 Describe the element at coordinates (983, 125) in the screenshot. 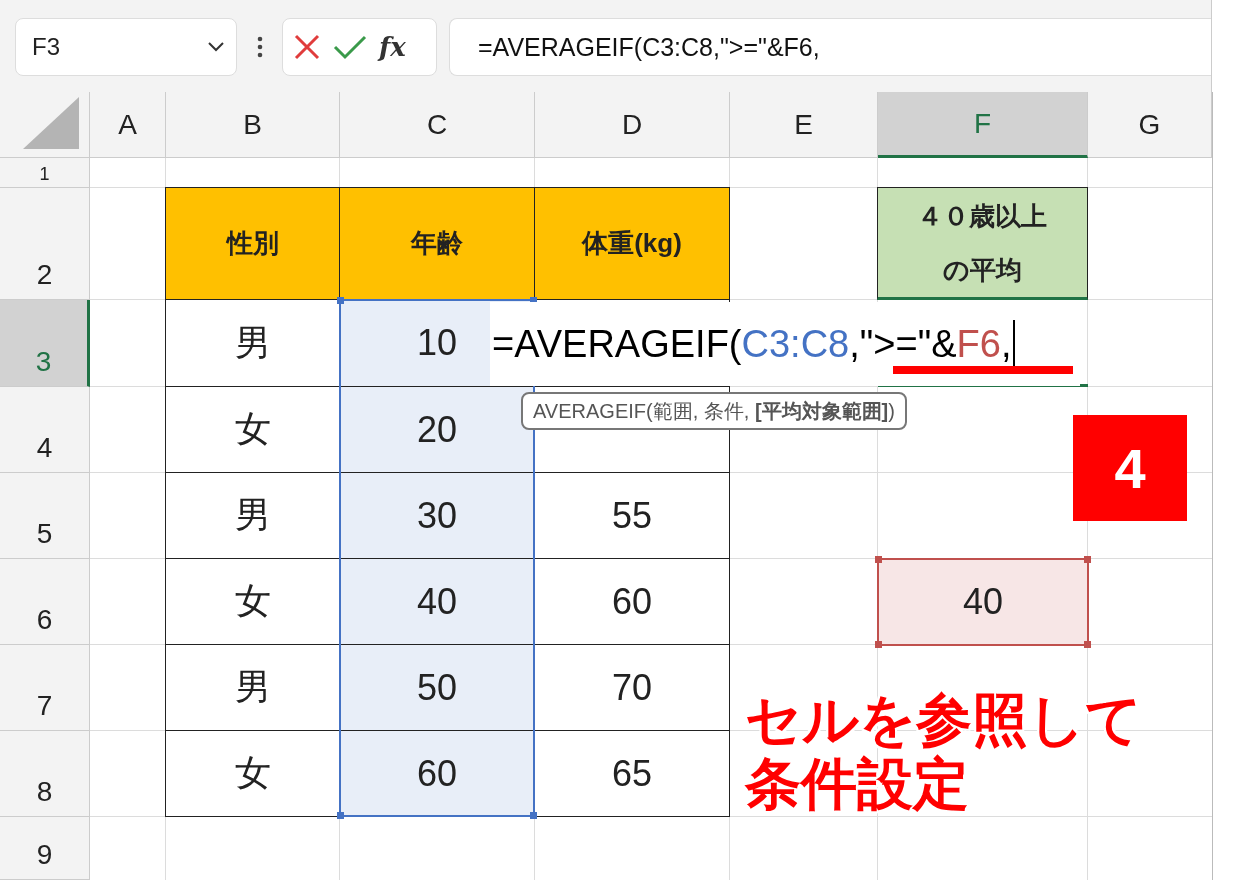

I see `column-header: F` at that location.